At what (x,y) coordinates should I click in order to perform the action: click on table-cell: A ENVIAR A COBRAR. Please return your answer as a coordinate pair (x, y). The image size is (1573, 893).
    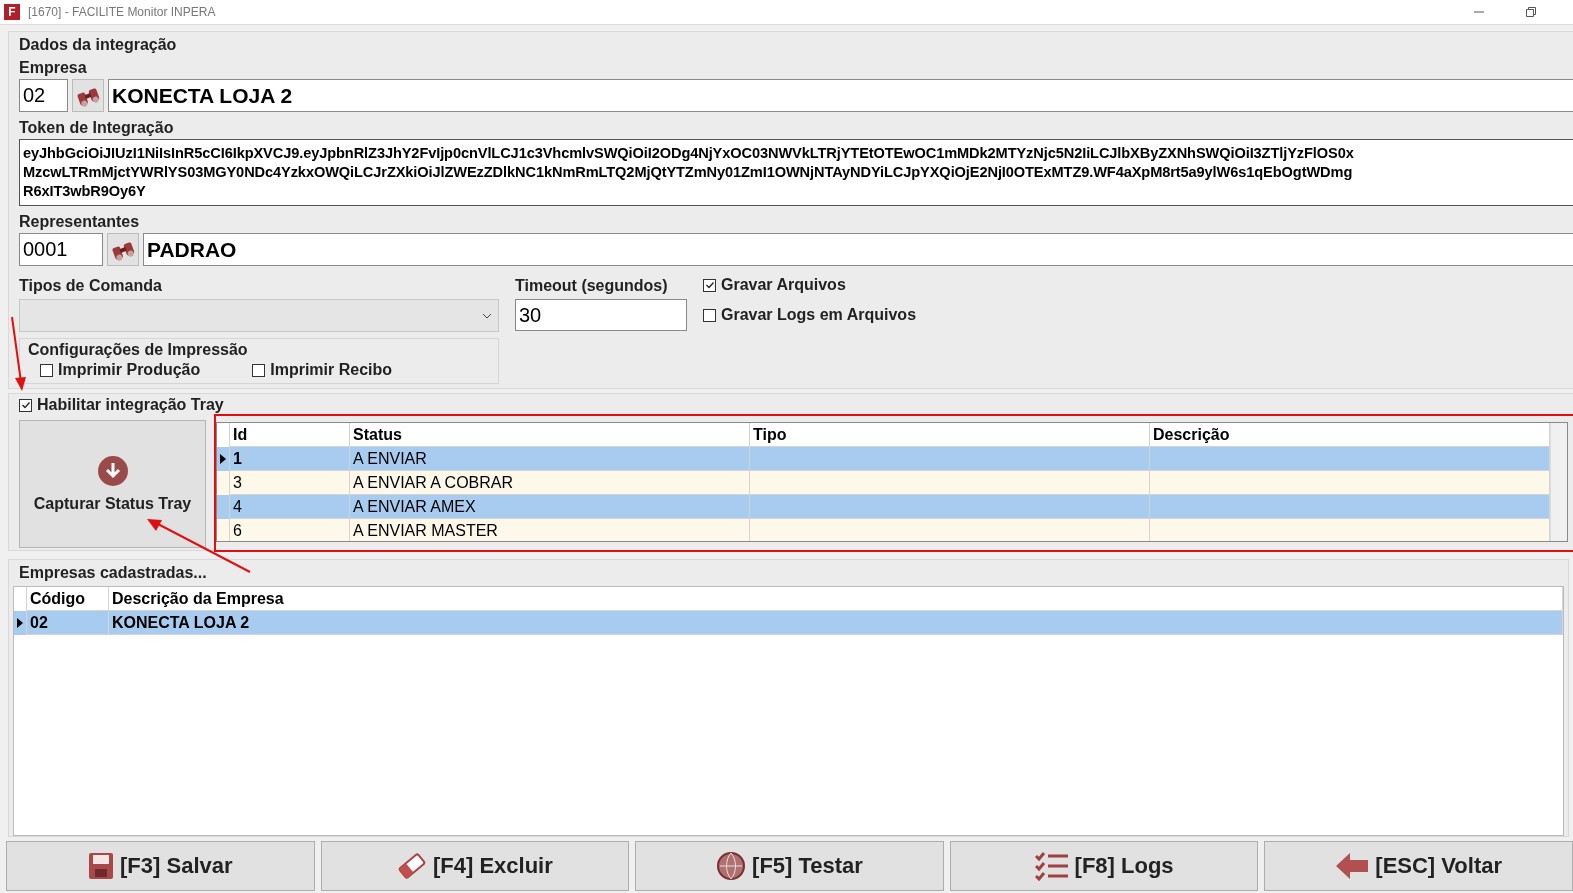
    Looking at the image, I should click on (433, 482).